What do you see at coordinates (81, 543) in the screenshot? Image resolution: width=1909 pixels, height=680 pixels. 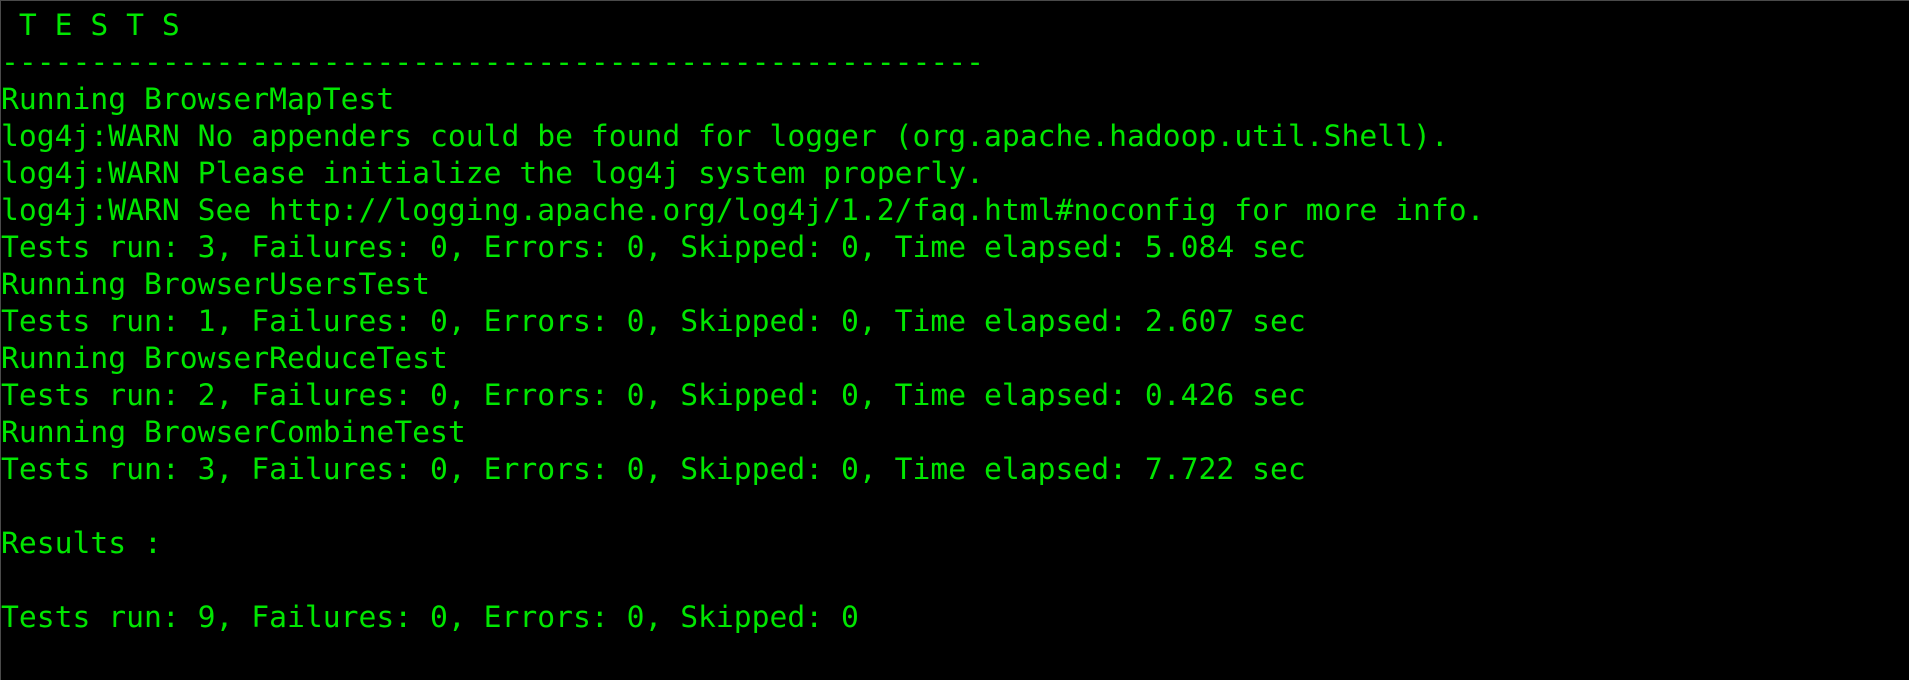 I see `results-heading: Results :` at bounding box center [81, 543].